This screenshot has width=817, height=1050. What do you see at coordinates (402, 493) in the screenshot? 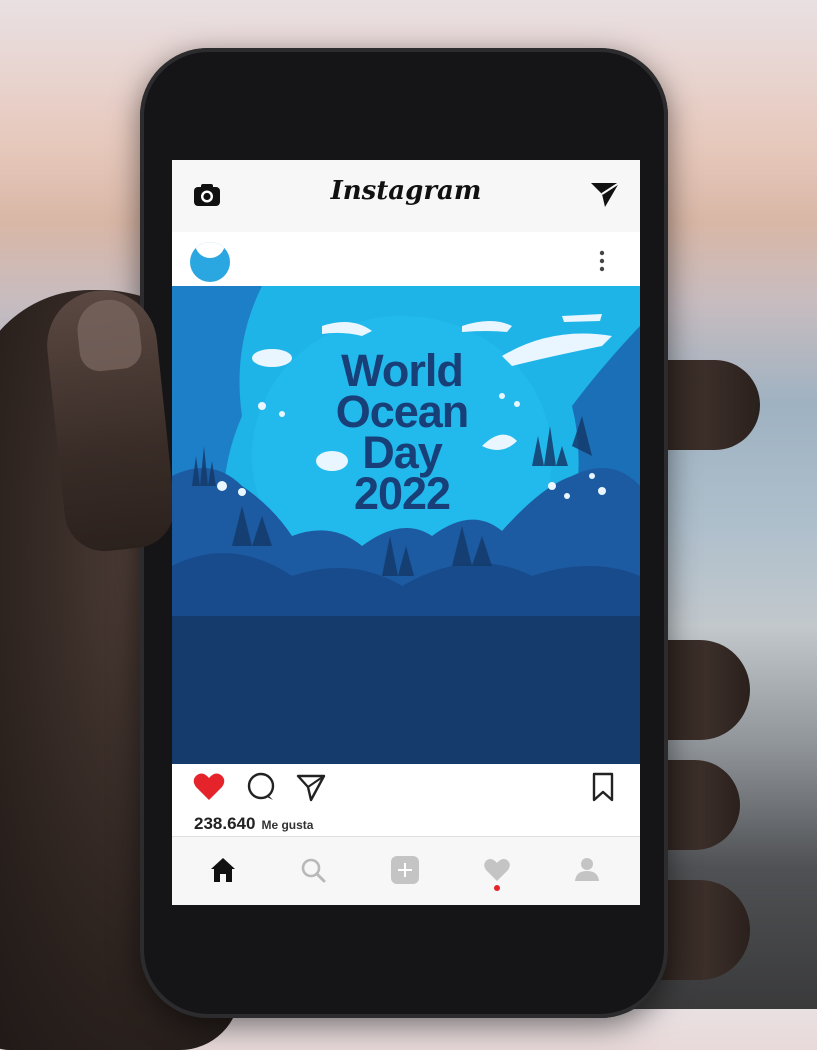
I see `post-image-title-line: 2022` at bounding box center [402, 493].